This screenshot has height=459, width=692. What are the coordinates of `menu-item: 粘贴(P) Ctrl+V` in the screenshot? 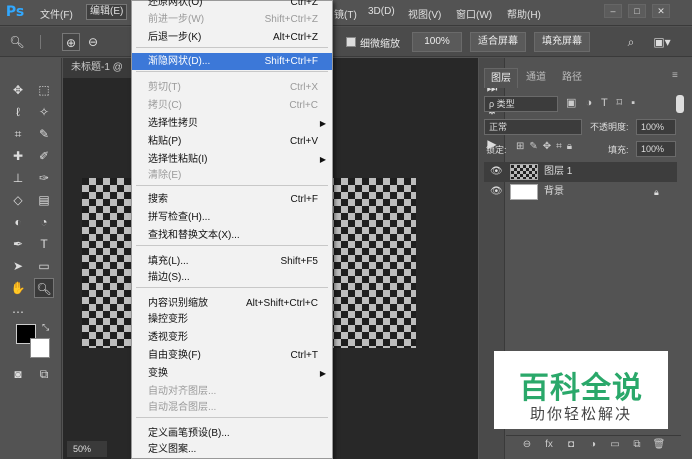 It's located at (232, 141).